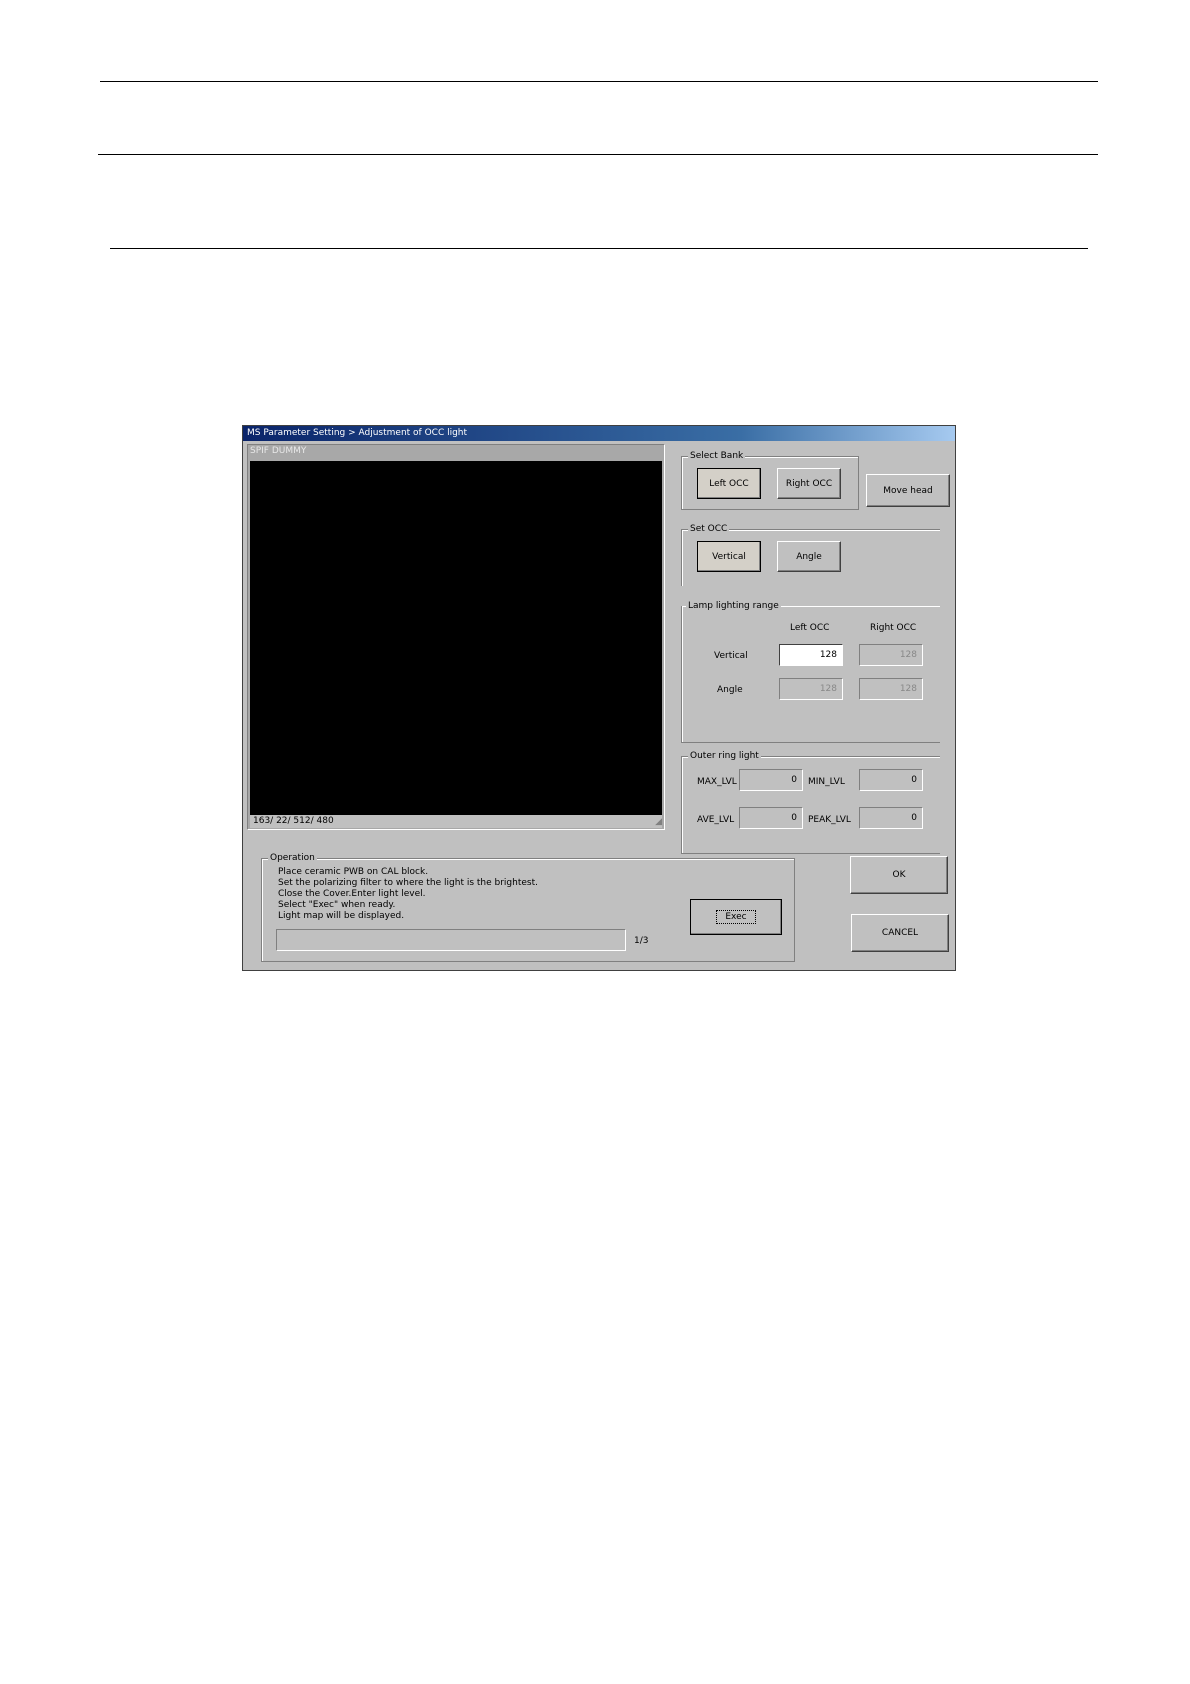 This screenshot has height=1684, width=1190. Describe the element at coordinates (716, 820) in the screenshot. I see `ave-lvl-label: AVE_LVL` at that location.